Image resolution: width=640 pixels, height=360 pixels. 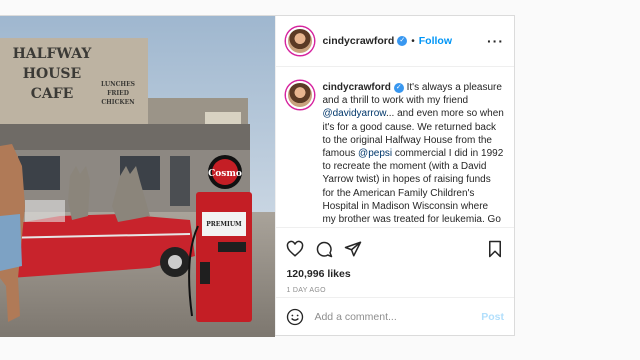 I want to click on emoji-icon, so click(x=295, y=317).